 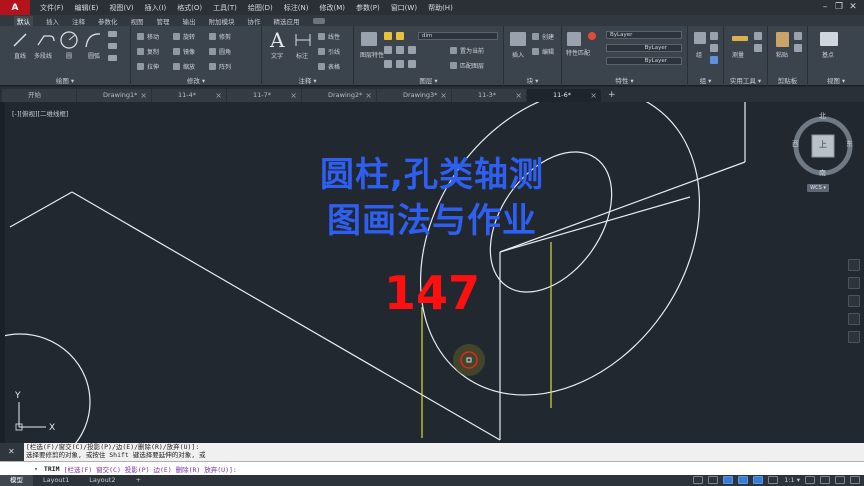 I want to click on color-wheel-icon, so click(x=592, y=36).